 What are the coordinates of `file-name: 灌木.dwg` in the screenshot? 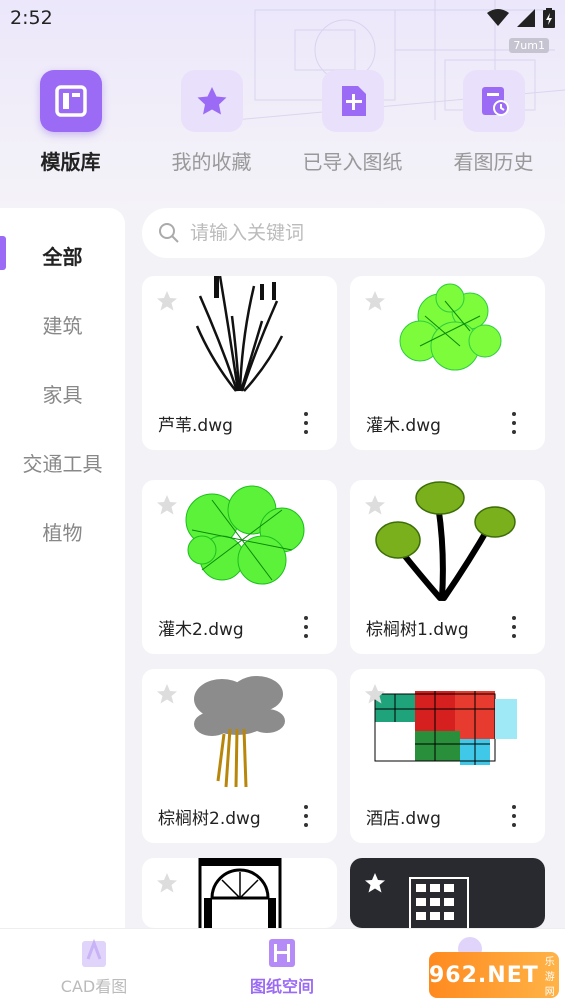 It's located at (403, 426).